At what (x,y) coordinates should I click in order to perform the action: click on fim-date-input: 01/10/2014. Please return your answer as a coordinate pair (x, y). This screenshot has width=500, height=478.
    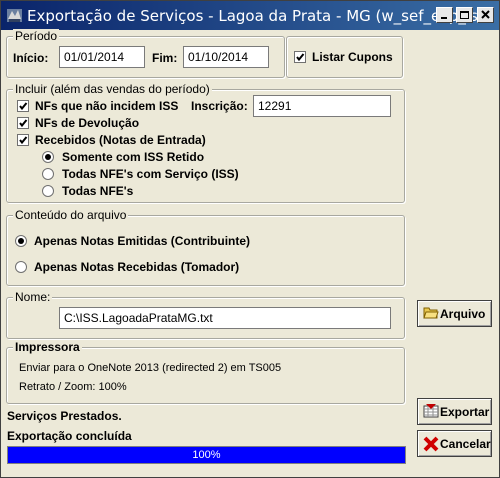
    Looking at the image, I should click on (226, 57).